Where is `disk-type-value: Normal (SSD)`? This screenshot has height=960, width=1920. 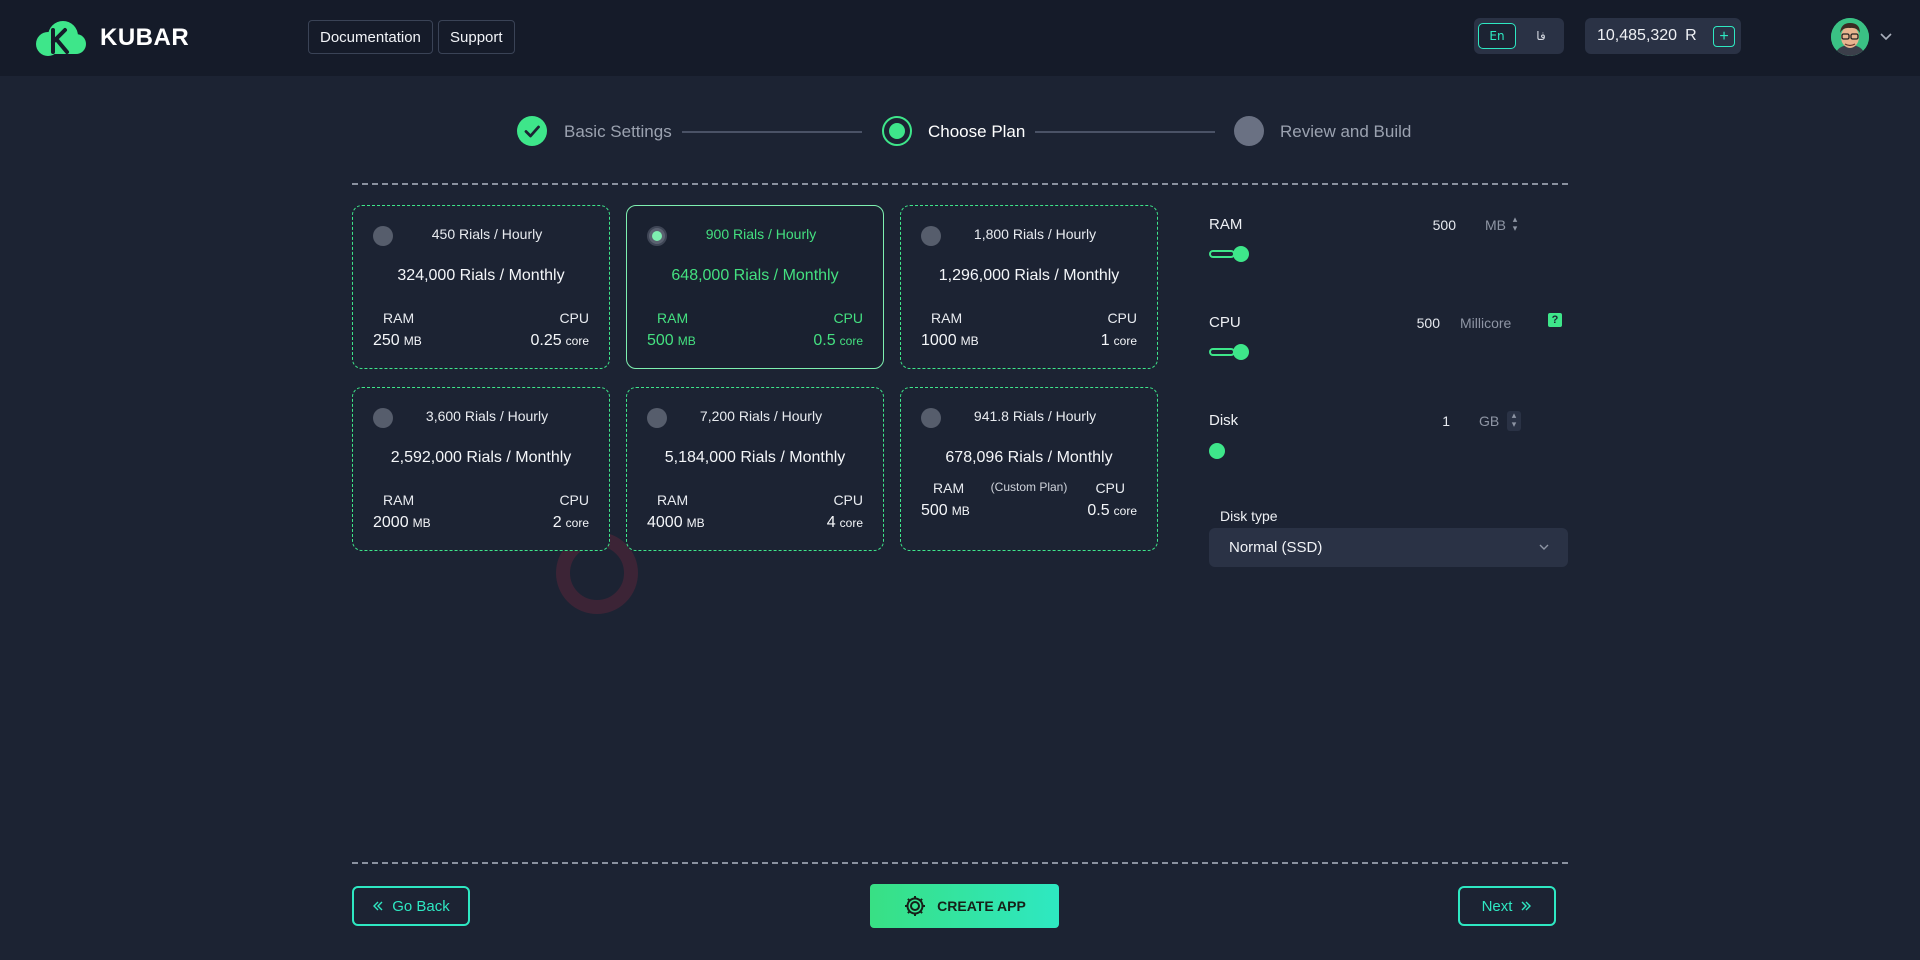
disk-type-value: Normal (SSD) is located at coordinates (1276, 547).